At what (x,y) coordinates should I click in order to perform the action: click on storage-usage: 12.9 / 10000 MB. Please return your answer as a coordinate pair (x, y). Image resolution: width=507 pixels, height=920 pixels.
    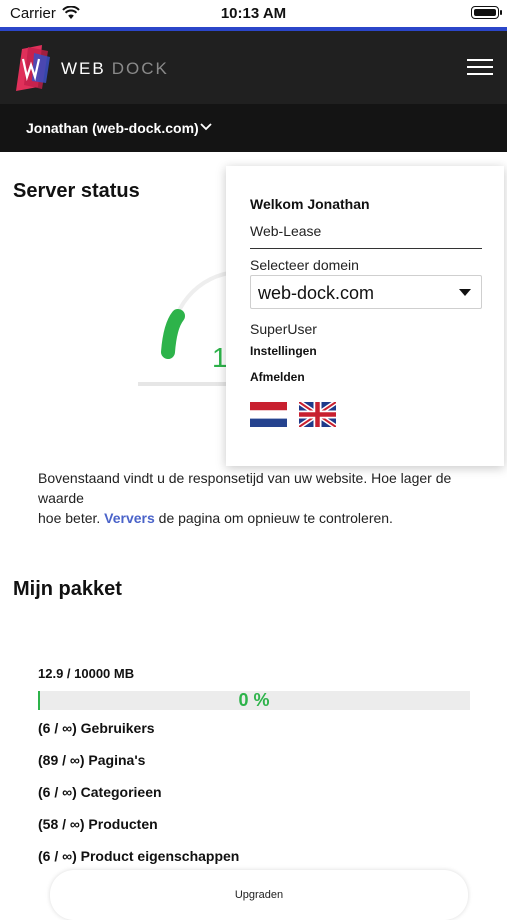
    Looking at the image, I should click on (86, 673).